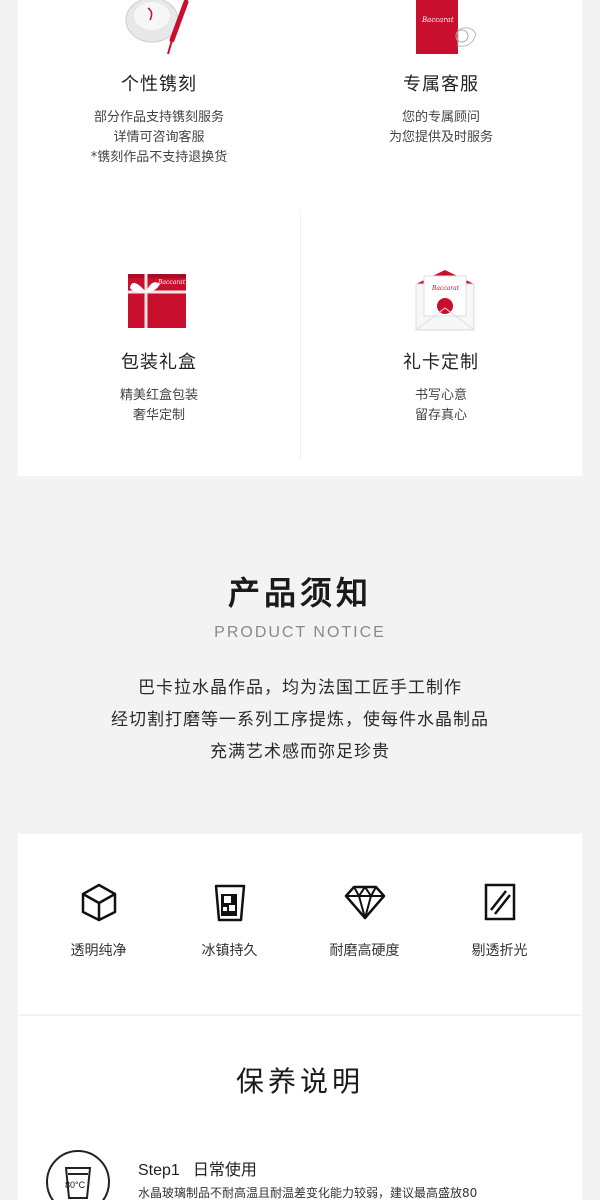 The height and width of the screenshot is (1200, 600). I want to click on service-gift-box: 包装礼盒 精美红盒包装 奢华定制, so click(159, 387).